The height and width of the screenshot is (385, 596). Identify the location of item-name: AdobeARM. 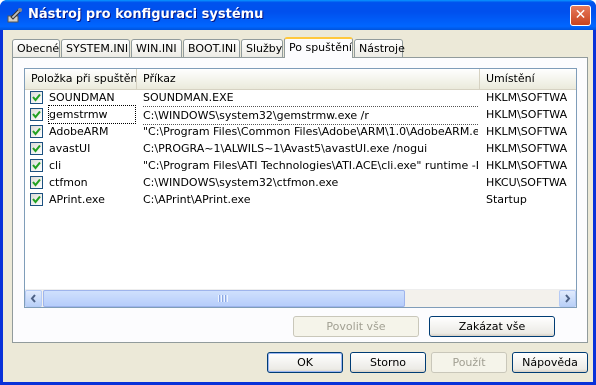
(79, 131).